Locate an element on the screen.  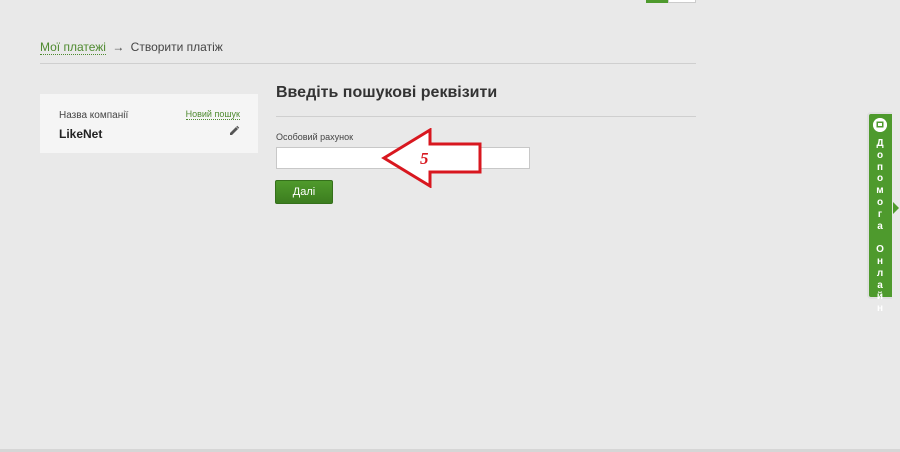
account-field-label: Особовий рахунок is located at coordinates (315, 137).